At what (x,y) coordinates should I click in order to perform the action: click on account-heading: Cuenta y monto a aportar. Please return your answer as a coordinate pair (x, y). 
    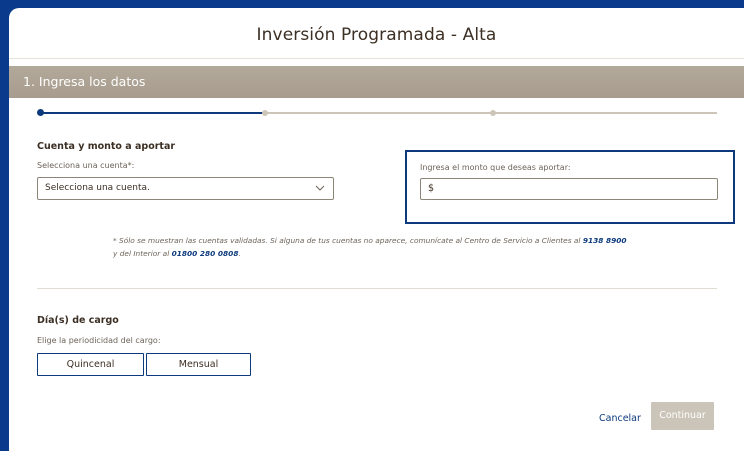
    Looking at the image, I should click on (106, 146).